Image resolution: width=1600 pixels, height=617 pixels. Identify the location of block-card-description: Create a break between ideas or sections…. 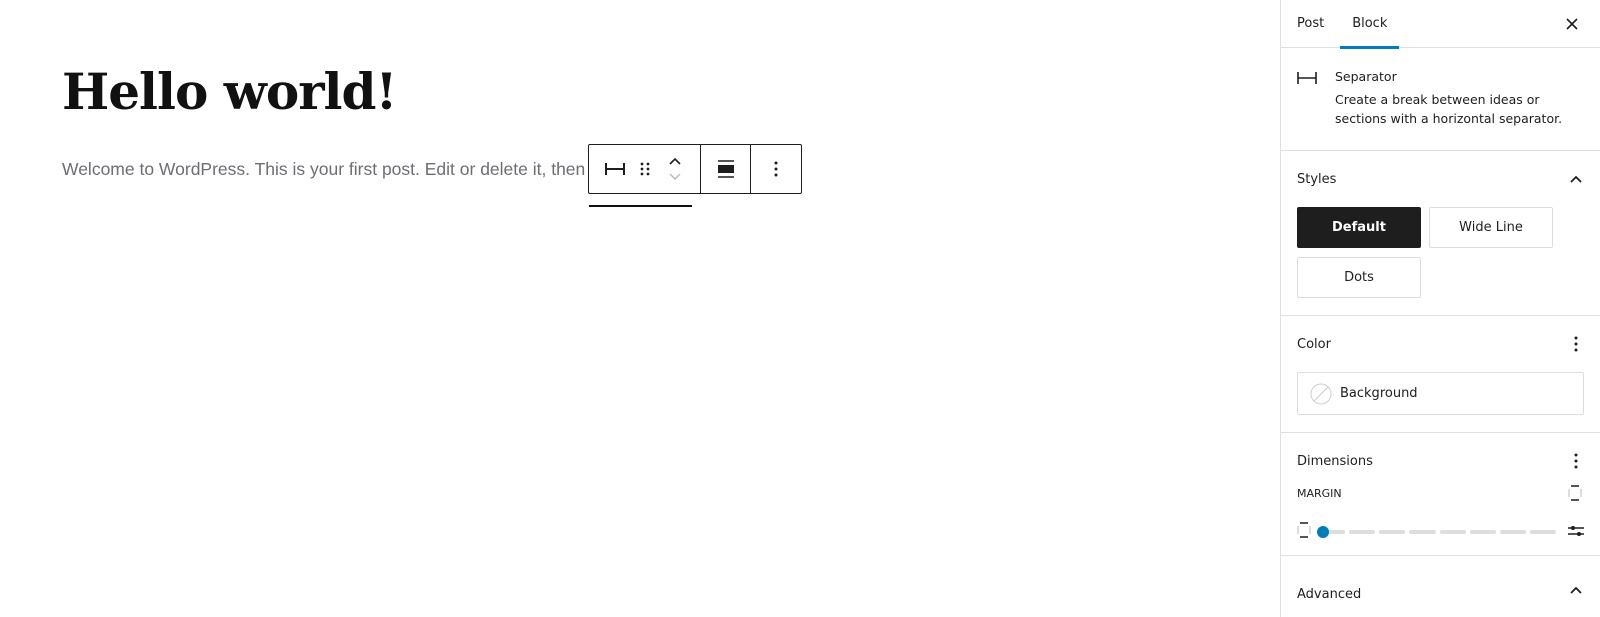
(1449, 109).